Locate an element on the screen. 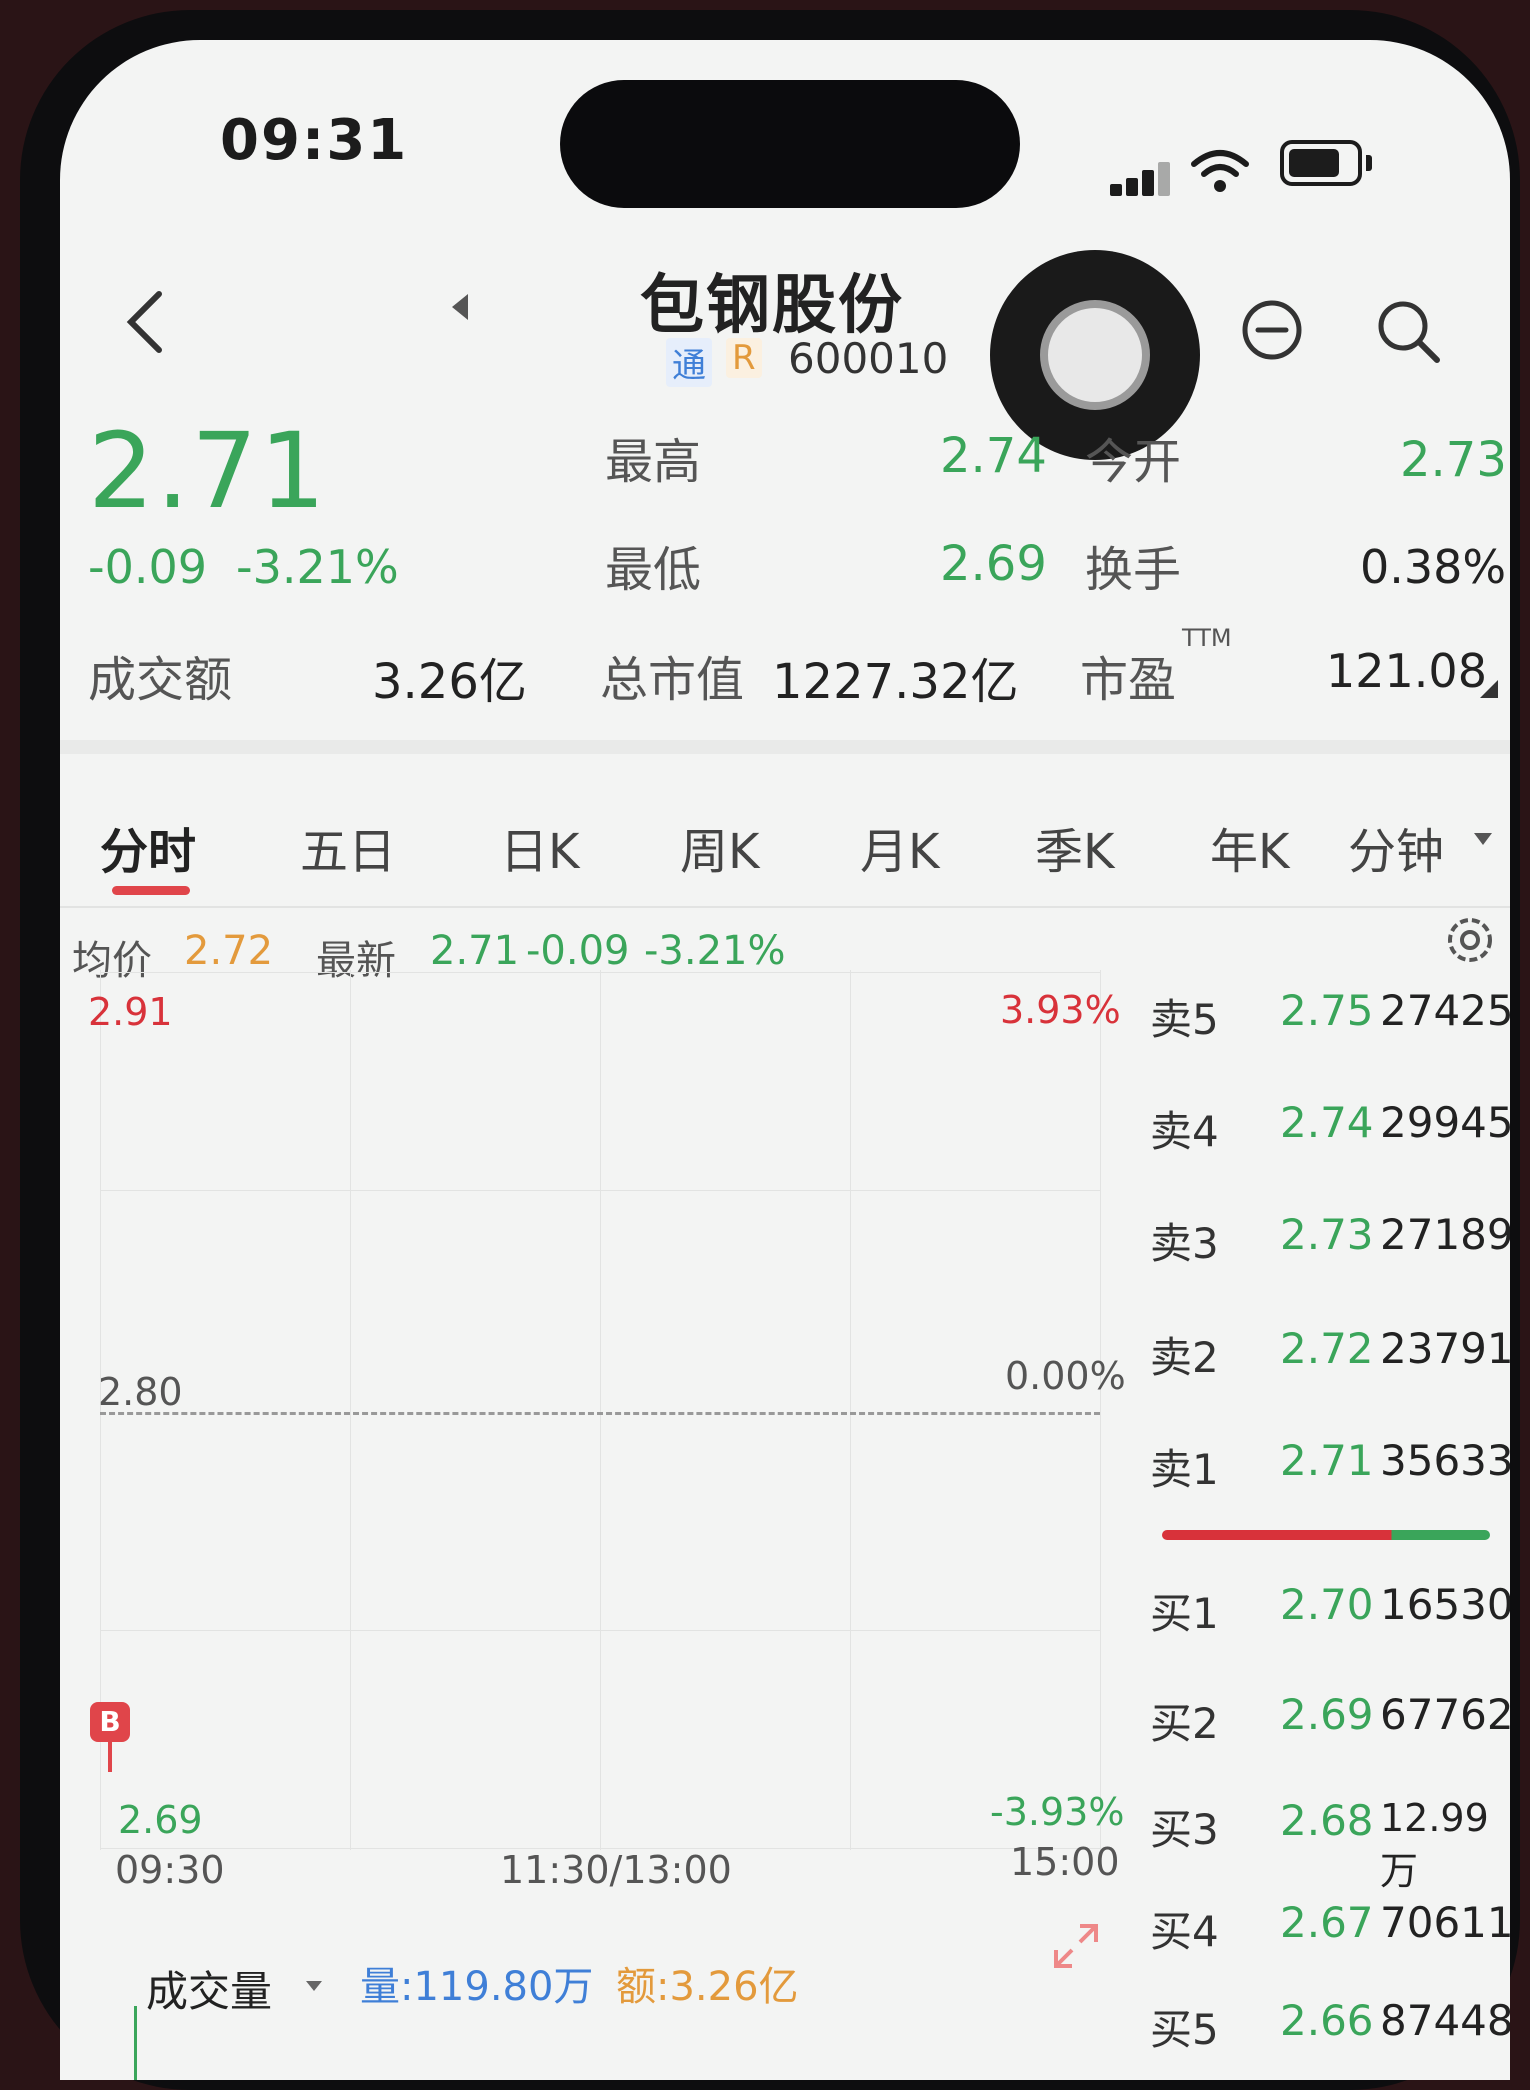  ask-3-price: 2.73 is located at coordinates (1327, 1234).